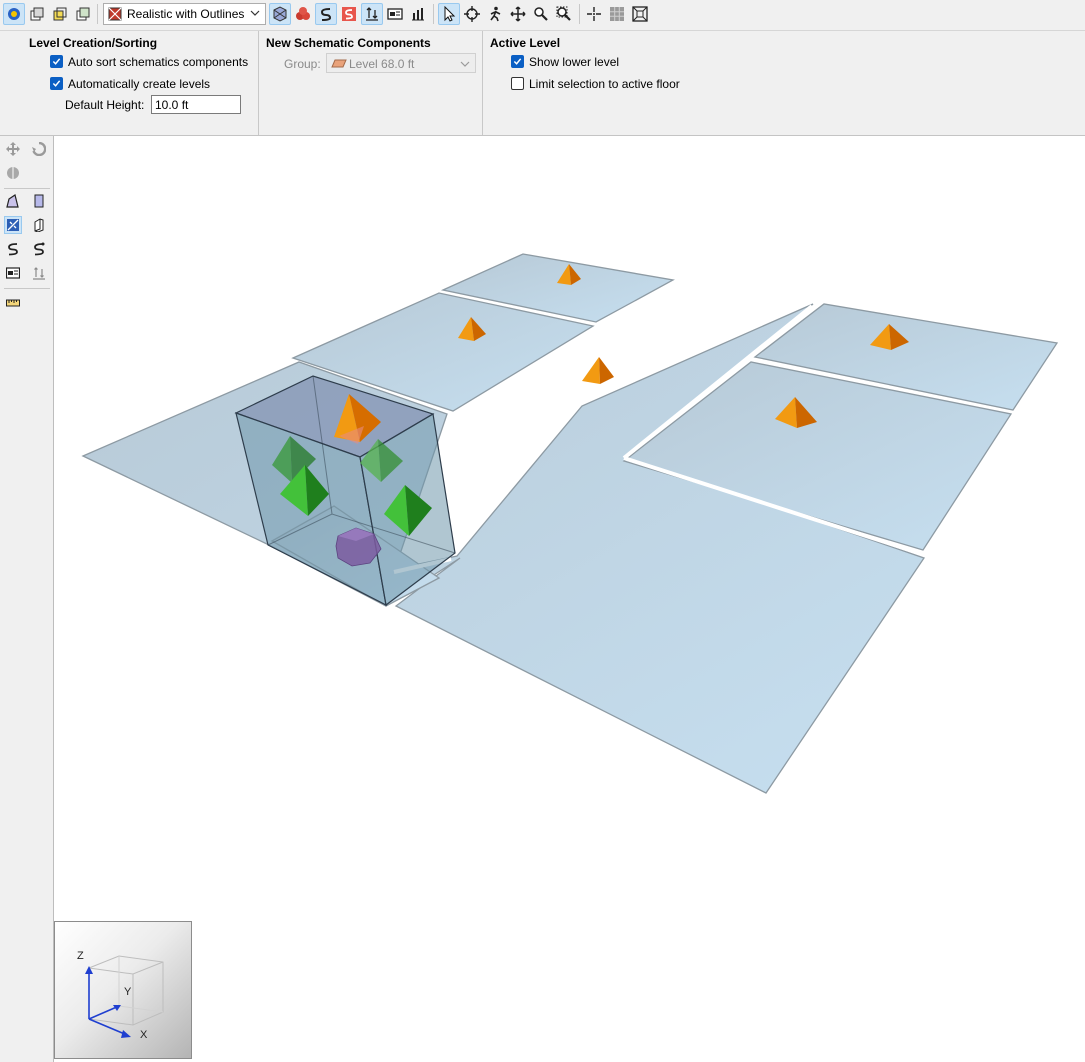 Image resolution: width=1085 pixels, height=1062 pixels. I want to click on rotate-icon, so click(39, 149).